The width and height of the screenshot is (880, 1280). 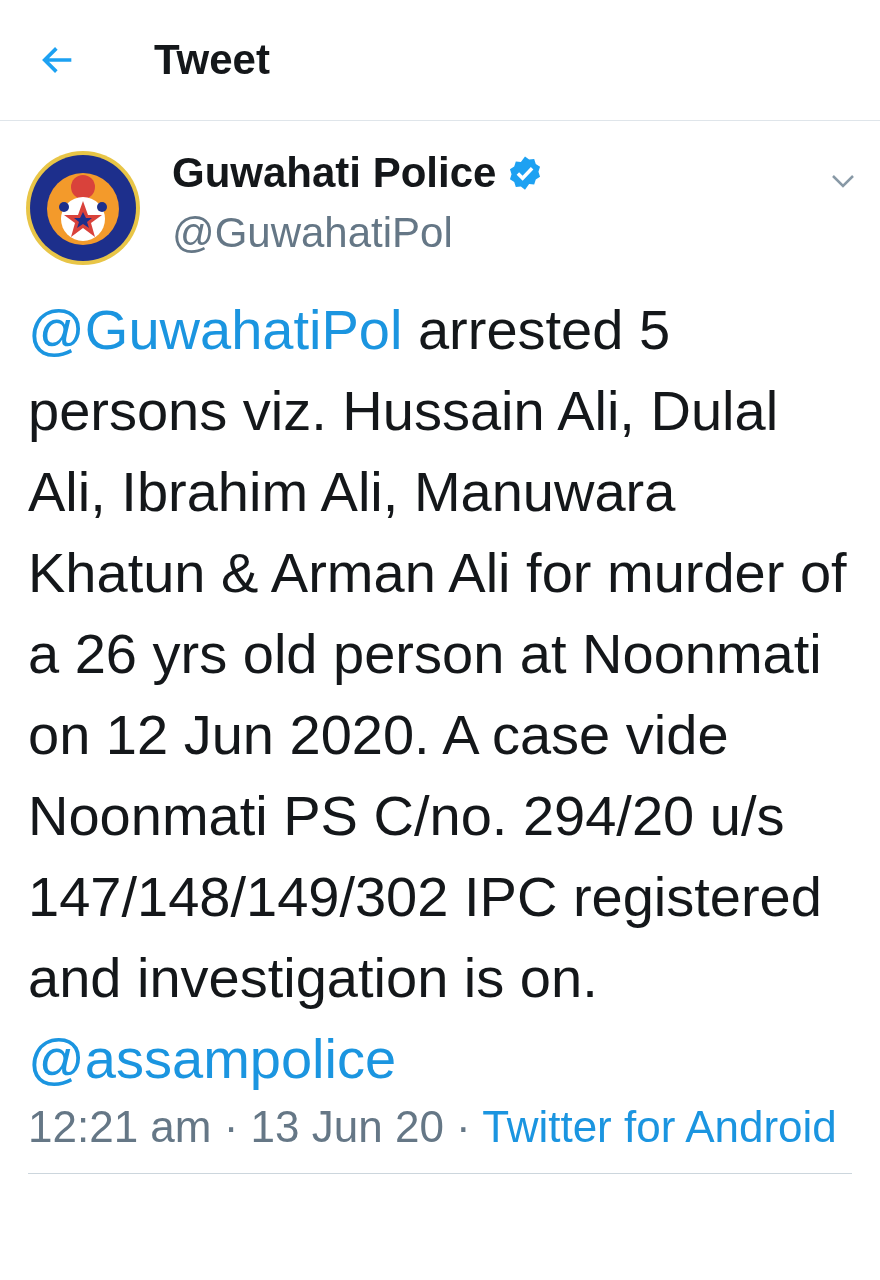 I want to click on author-name: Guwahati Police, so click(x=334, y=173).